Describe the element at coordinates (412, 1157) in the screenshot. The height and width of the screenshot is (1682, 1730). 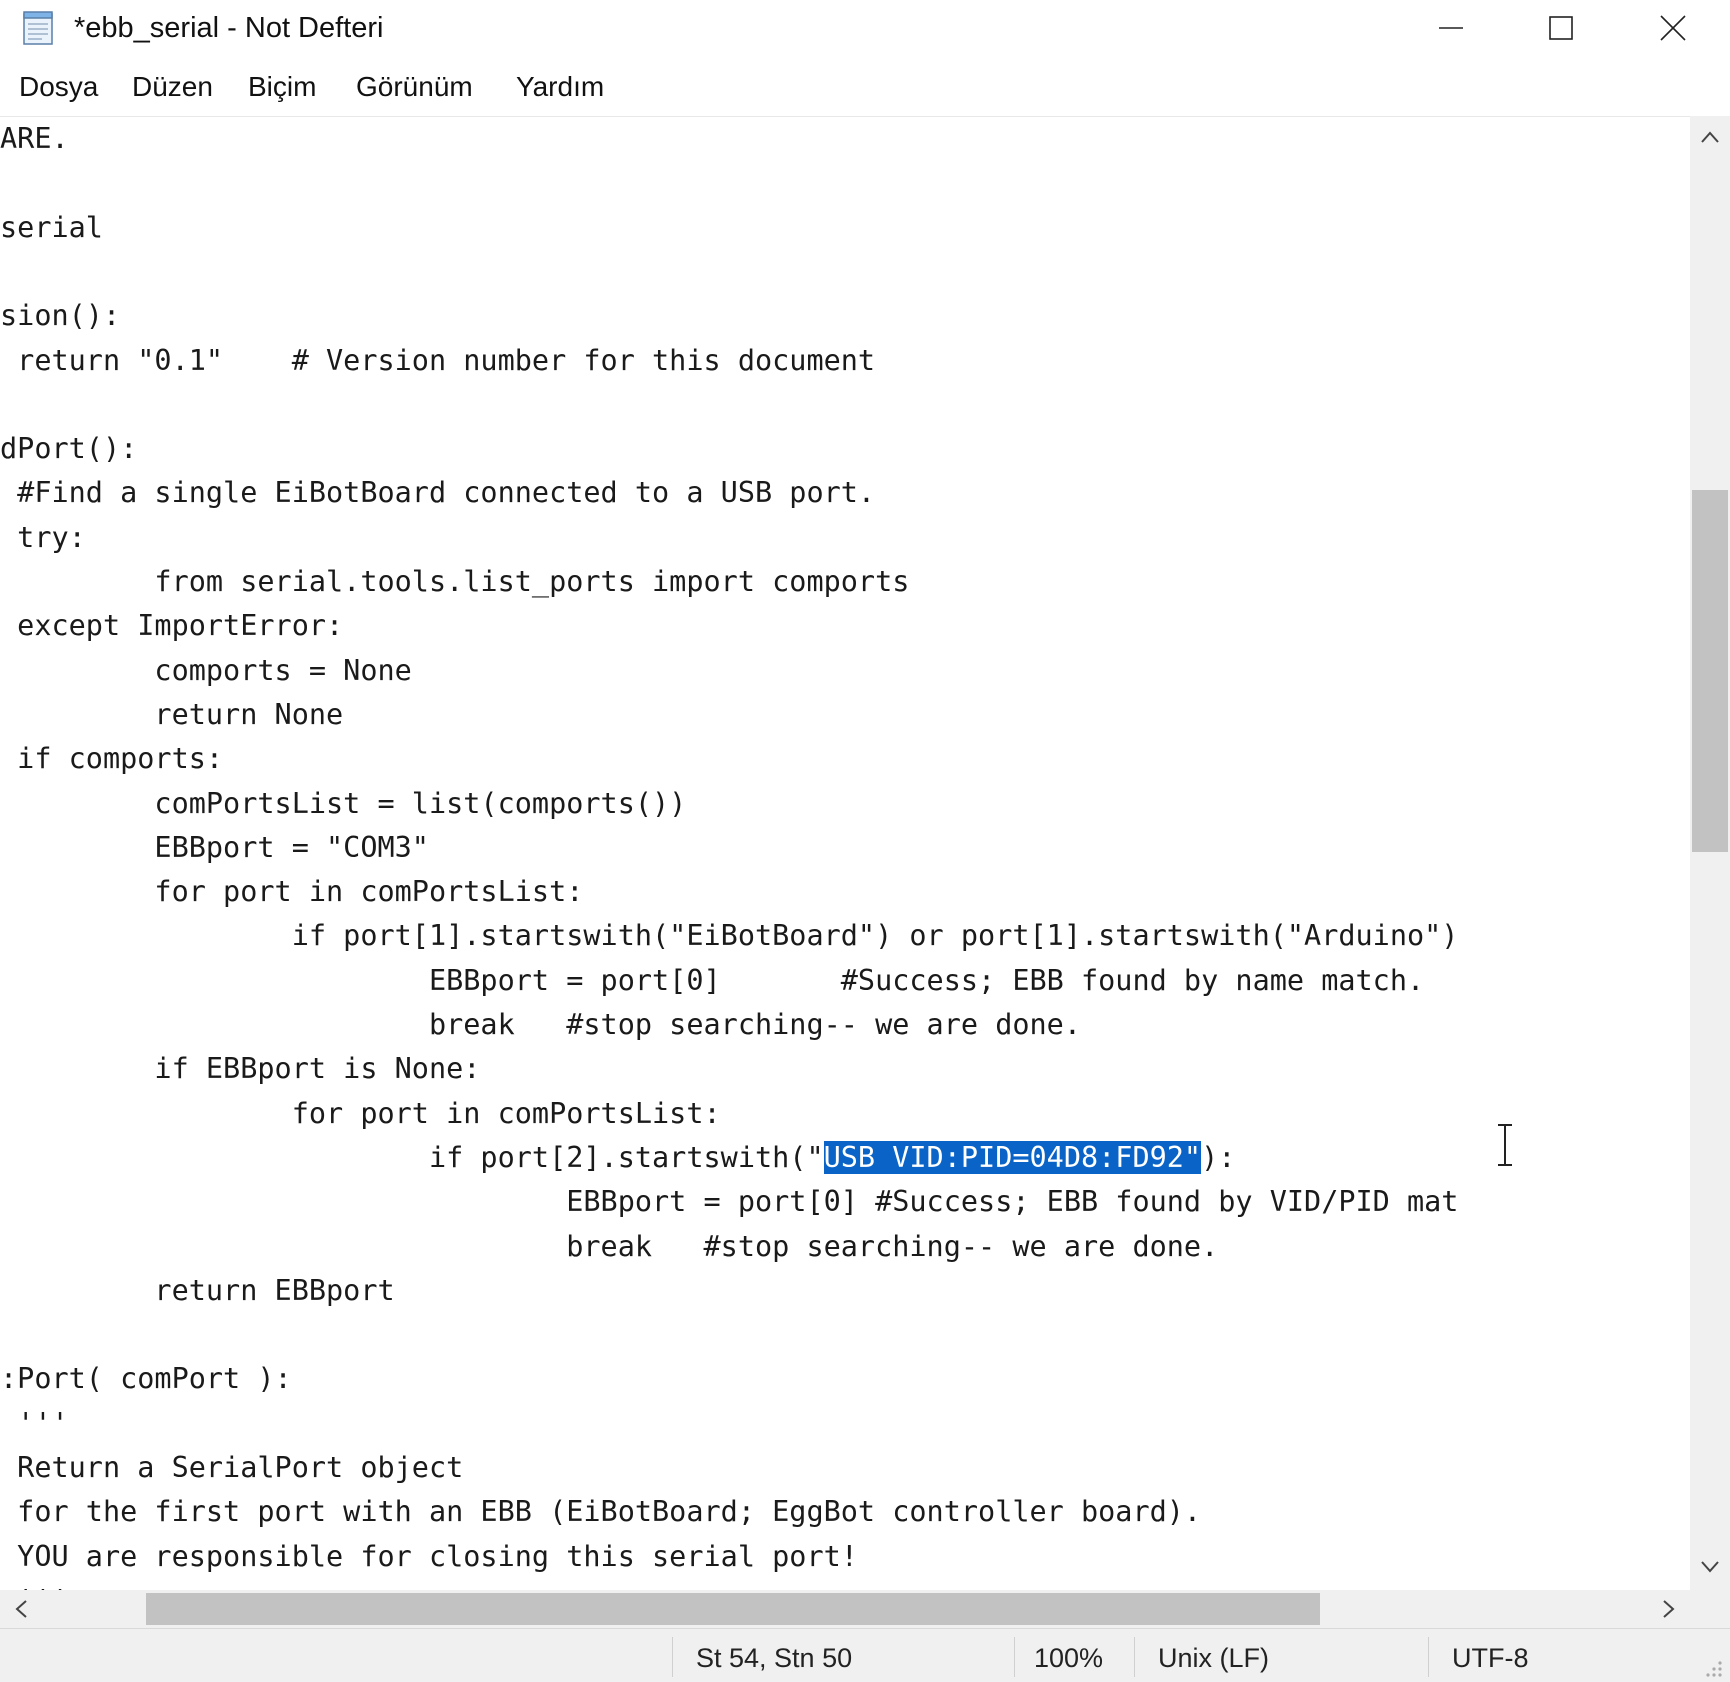
I see `line-text-before-selection: if port[2].startswith("` at that location.